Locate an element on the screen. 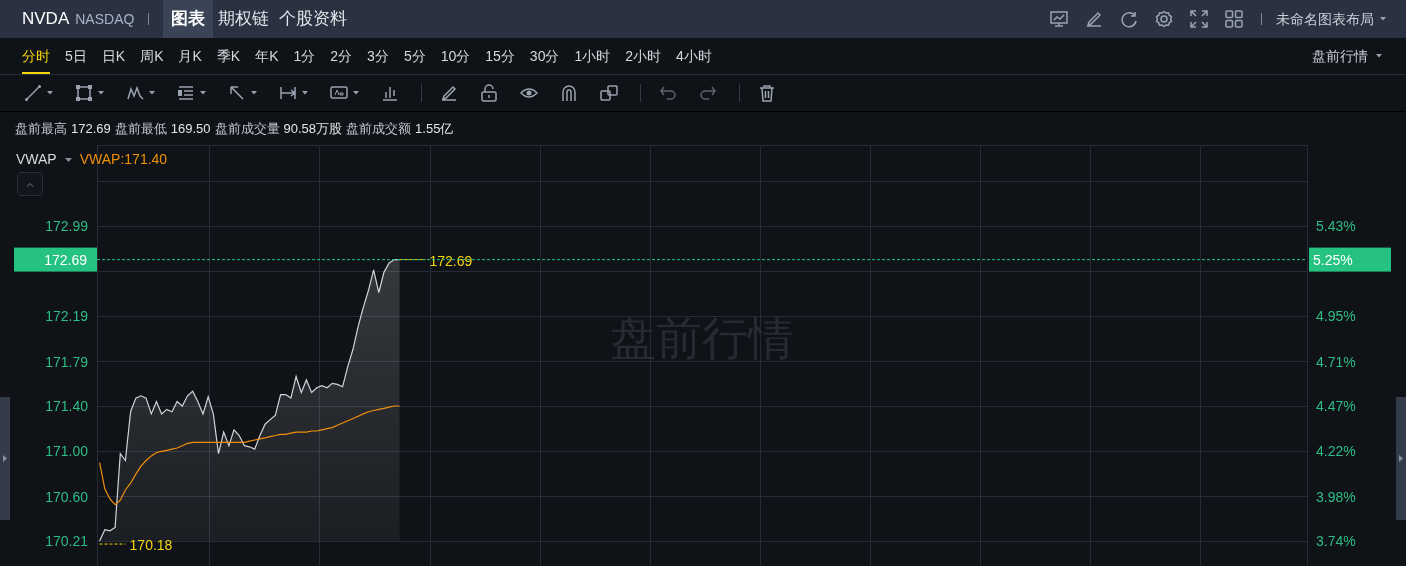 This screenshot has height=566, width=1406. fullscreen-icon is located at coordinates (1199, 19).